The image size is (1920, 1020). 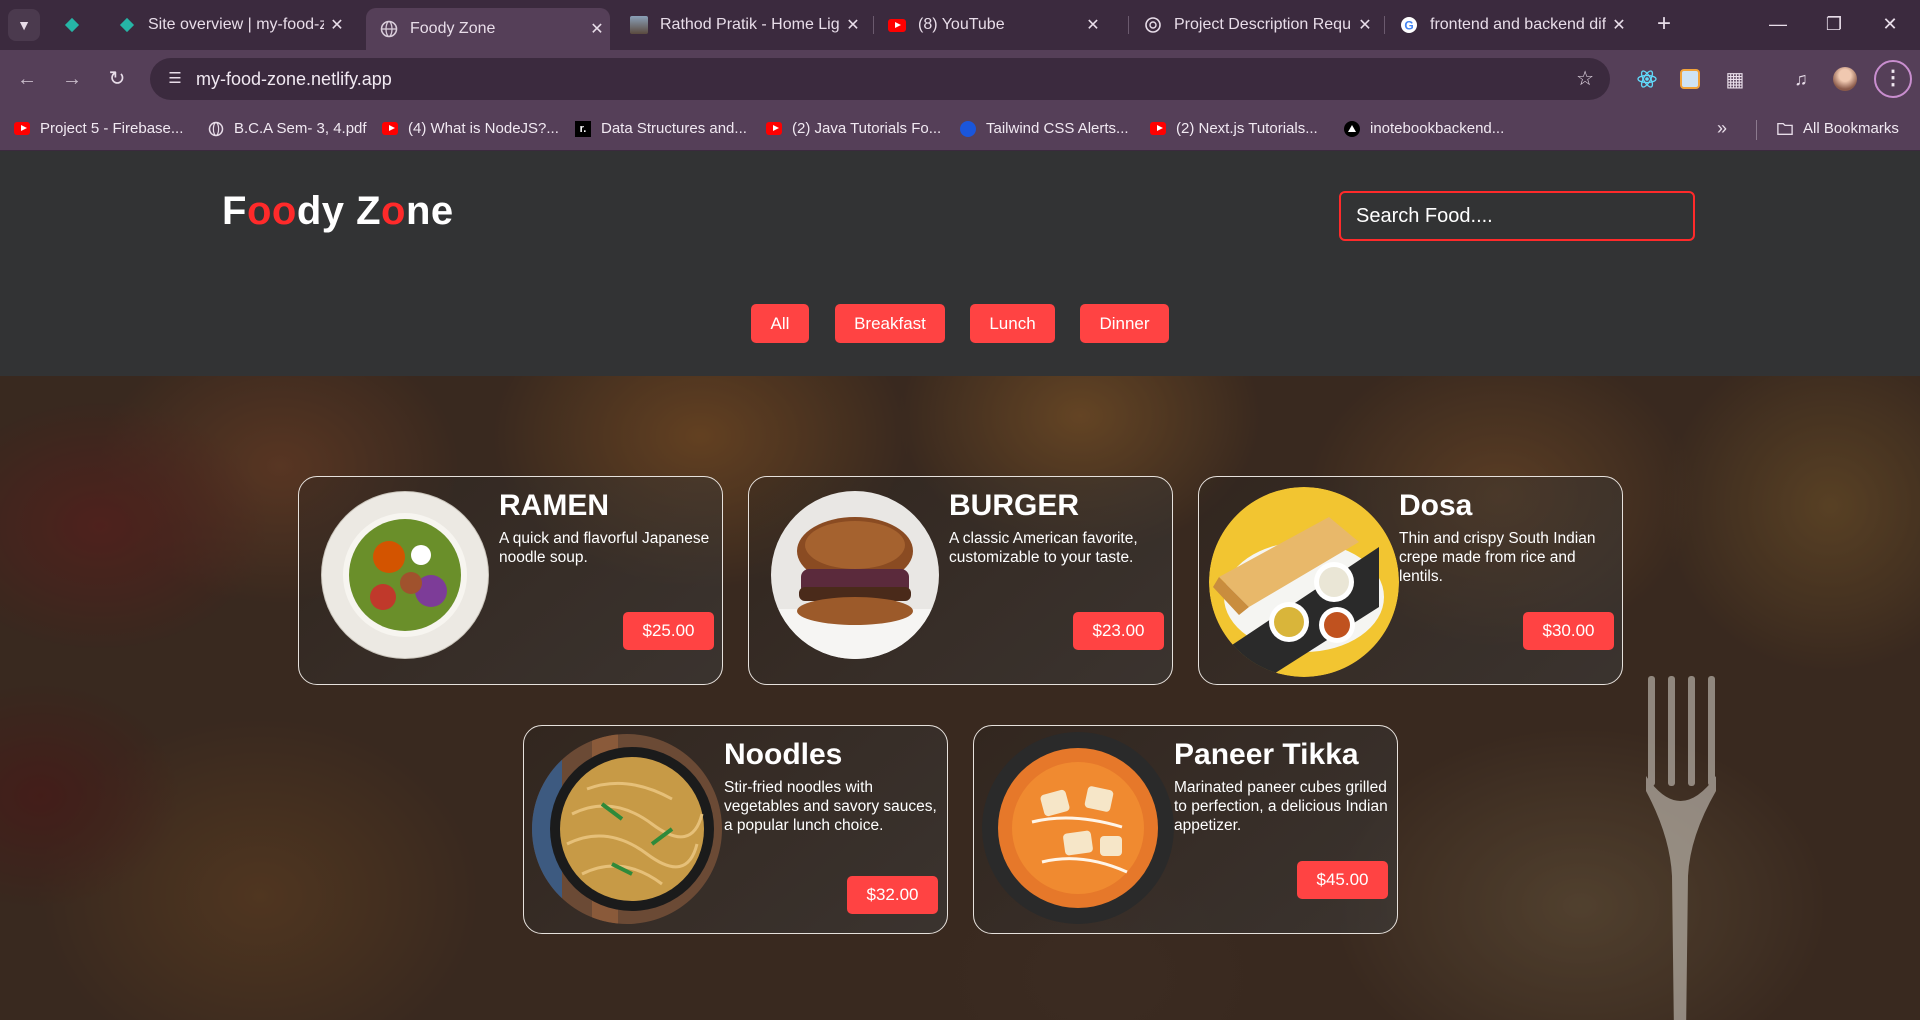 I want to click on logo-text: dy Z, so click(x=339, y=211).